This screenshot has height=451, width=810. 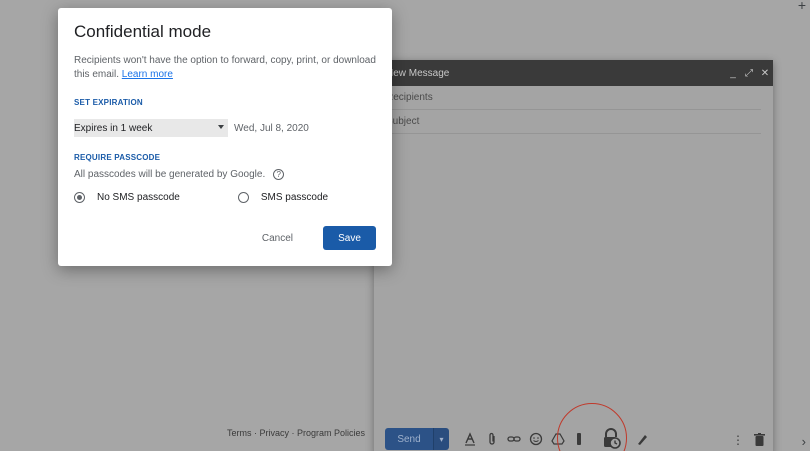 I want to click on subject-field: Subject, so click(x=573, y=122).